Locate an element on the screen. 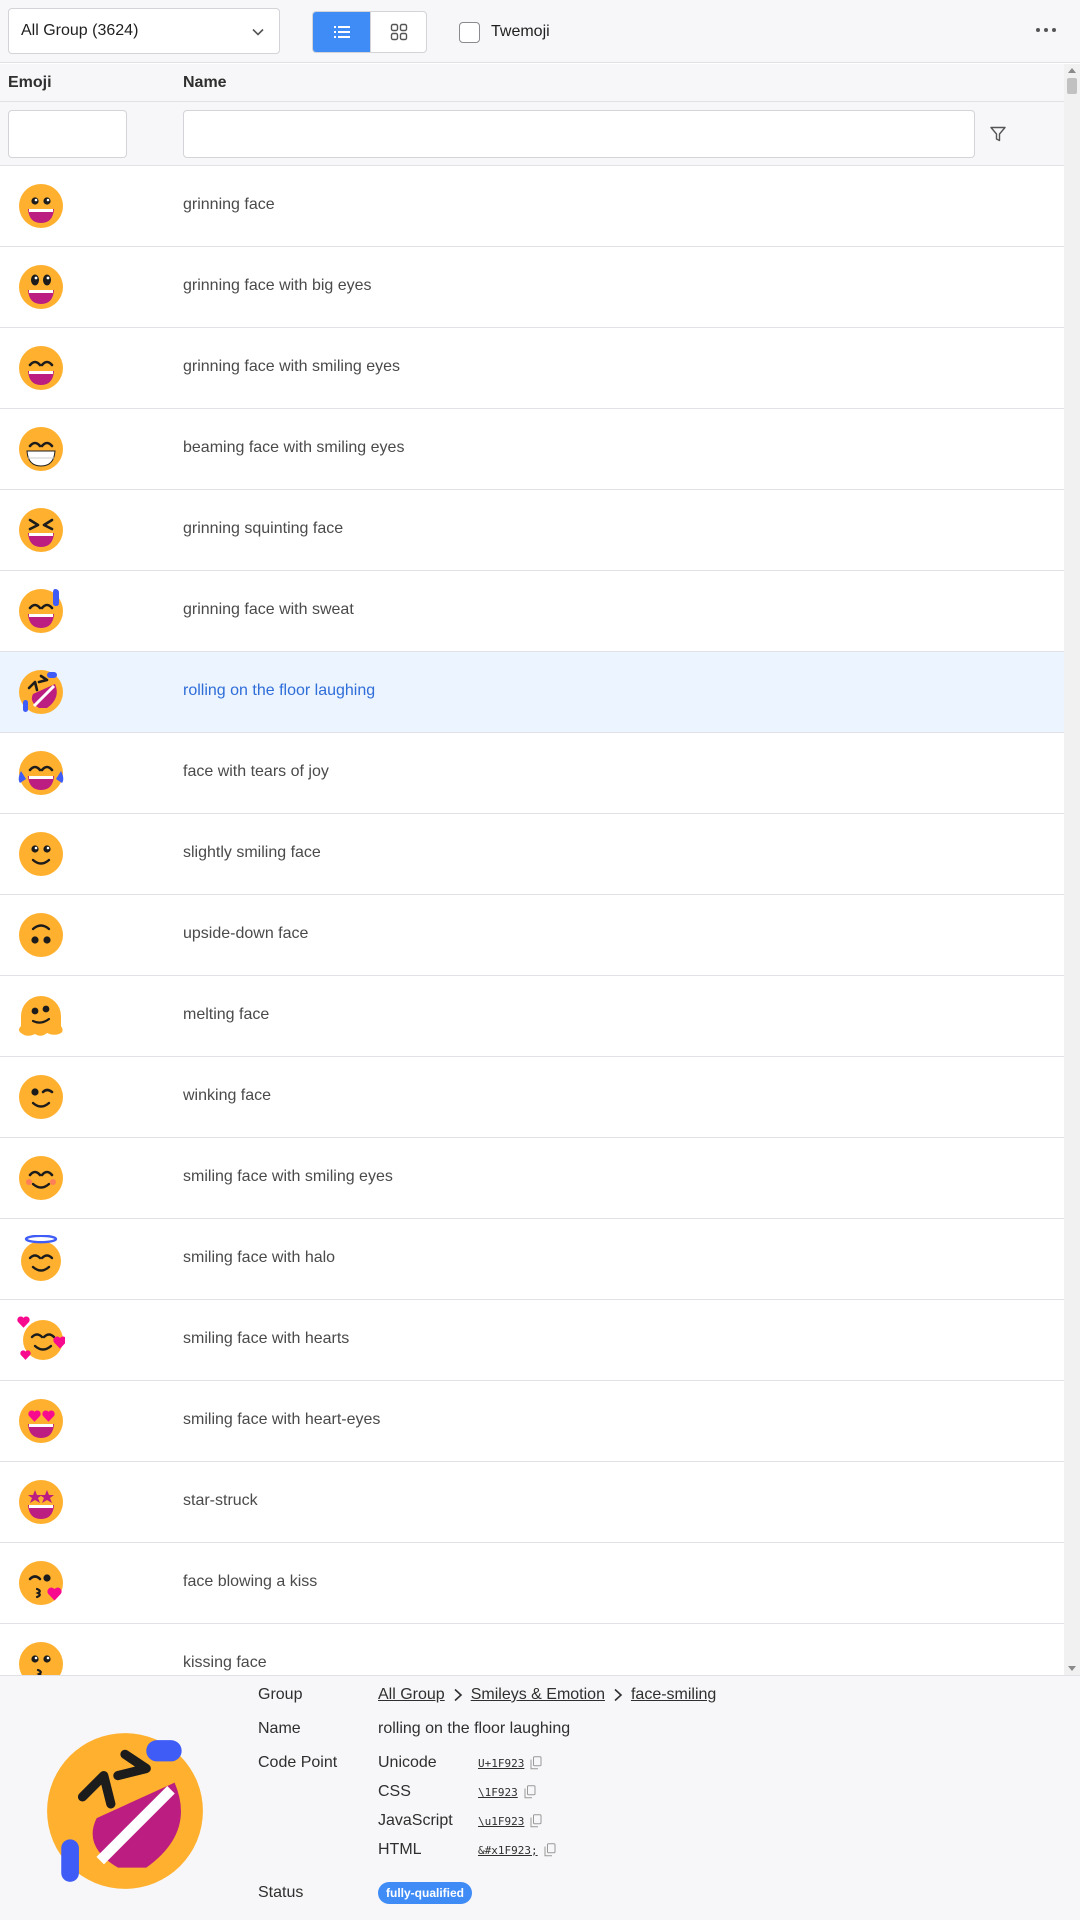 This screenshot has width=1080, height=1920. table-row: beaming face with smiling eyes is located at coordinates (532, 449).